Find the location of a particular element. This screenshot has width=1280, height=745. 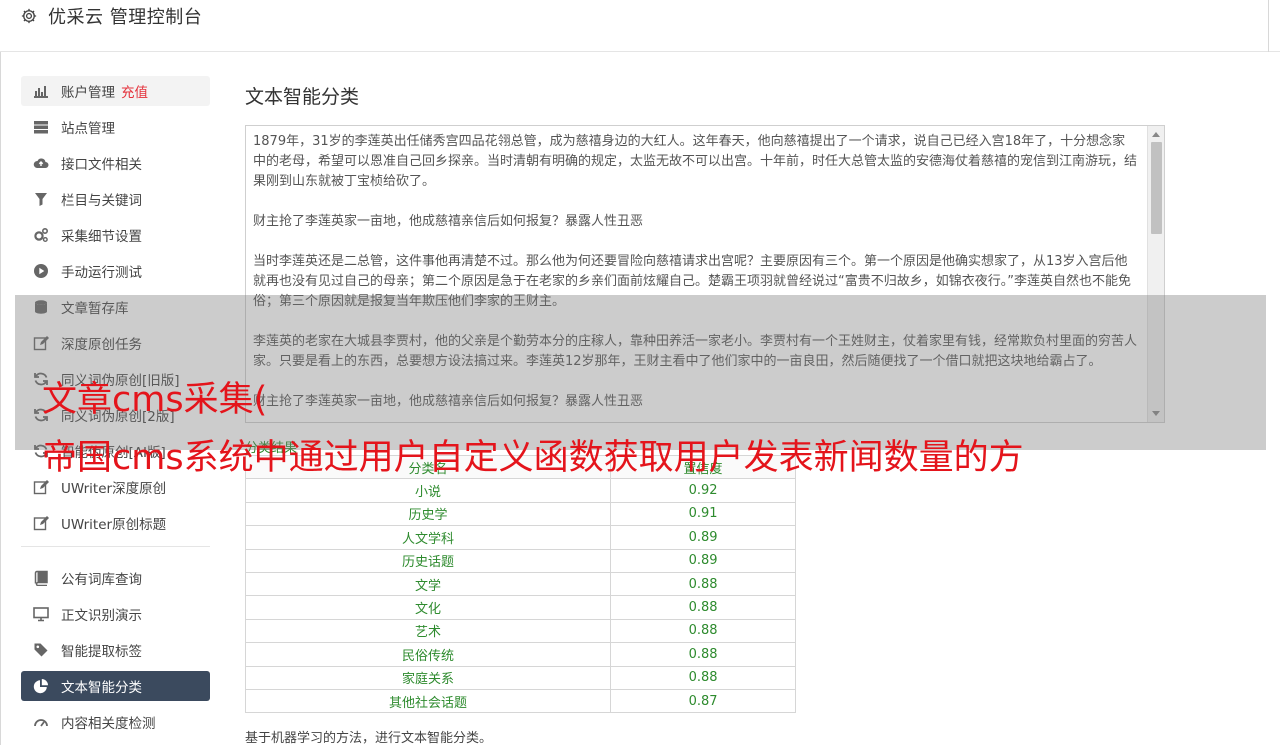

category-cell: 历史话题 is located at coordinates (428, 560).